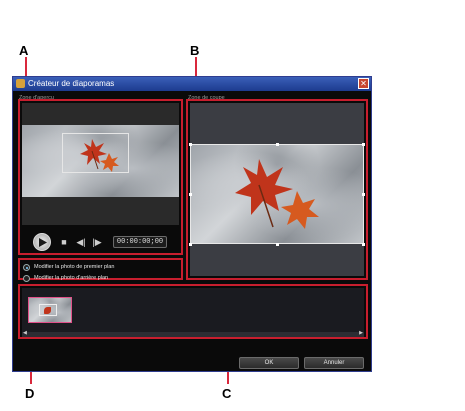 This screenshot has height=411, width=465. Describe the element at coordinates (227, 393) in the screenshot. I see `callout-c: C` at that location.